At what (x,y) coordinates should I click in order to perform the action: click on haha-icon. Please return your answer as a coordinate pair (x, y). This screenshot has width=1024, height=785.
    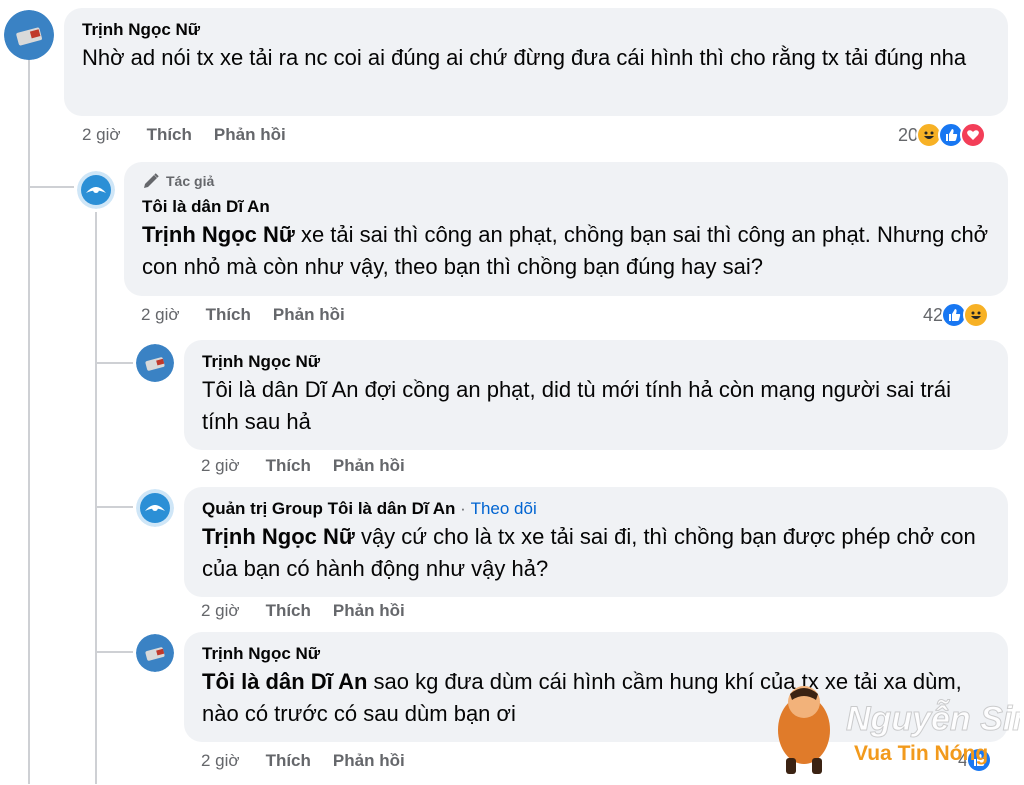
    Looking at the image, I should click on (976, 315).